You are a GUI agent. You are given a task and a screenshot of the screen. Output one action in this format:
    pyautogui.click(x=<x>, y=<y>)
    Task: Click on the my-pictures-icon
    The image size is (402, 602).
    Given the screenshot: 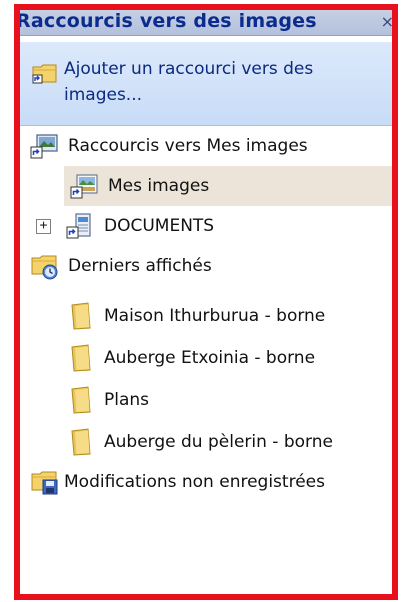 What is the action you would take?
    pyautogui.click(x=85, y=186)
    